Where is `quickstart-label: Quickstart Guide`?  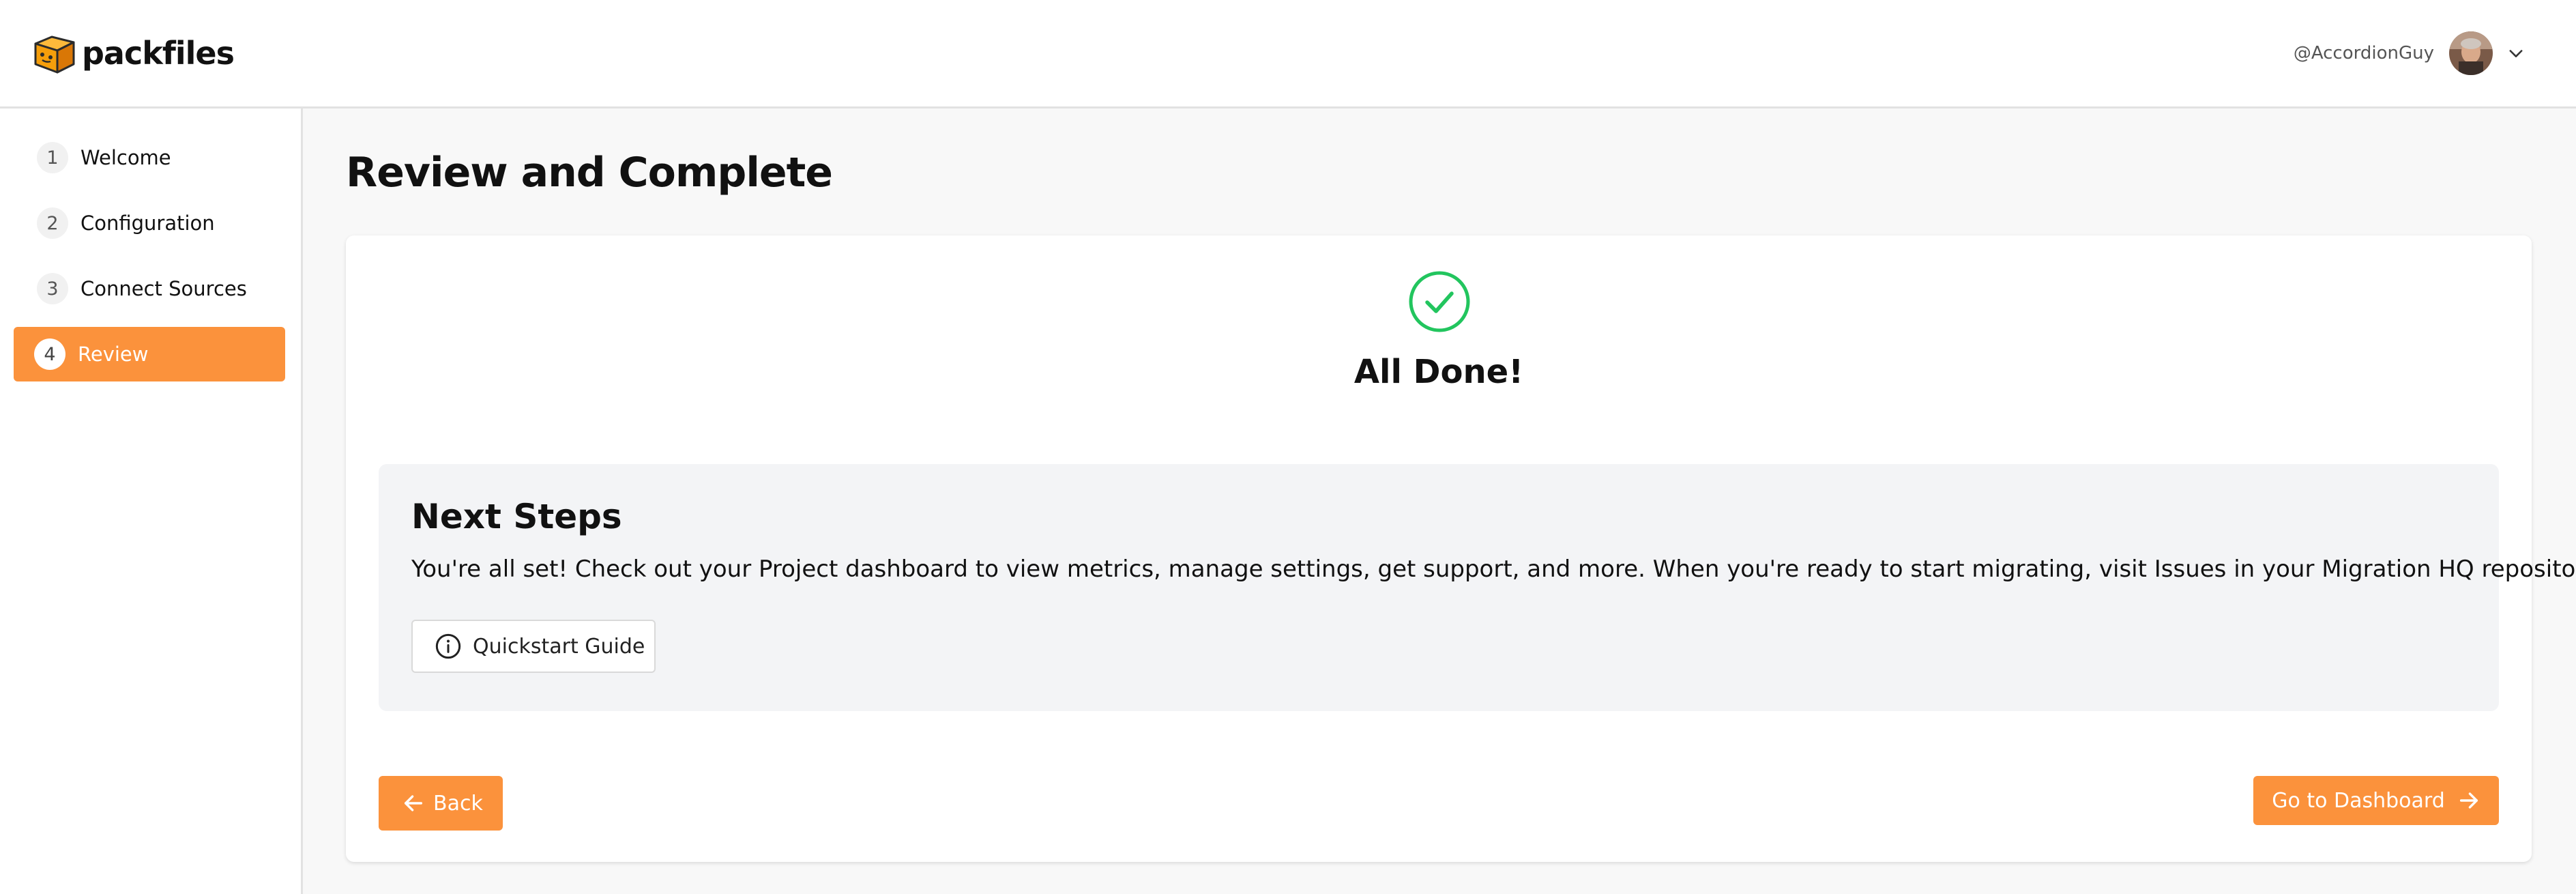 quickstart-label: Quickstart Guide is located at coordinates (559, 646).